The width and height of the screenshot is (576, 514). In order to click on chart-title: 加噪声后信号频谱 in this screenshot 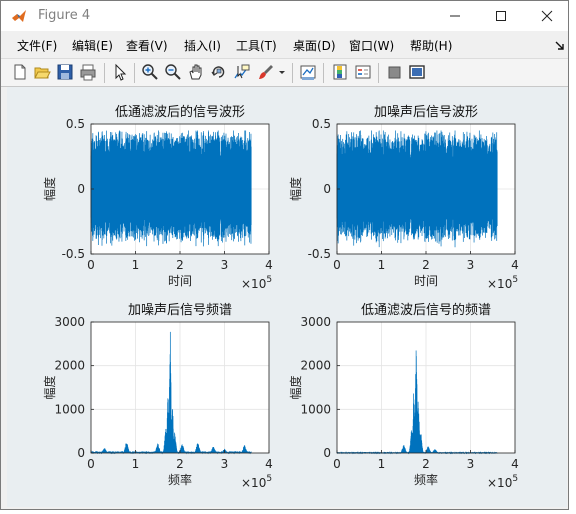, I will do `click(180, 310)`.